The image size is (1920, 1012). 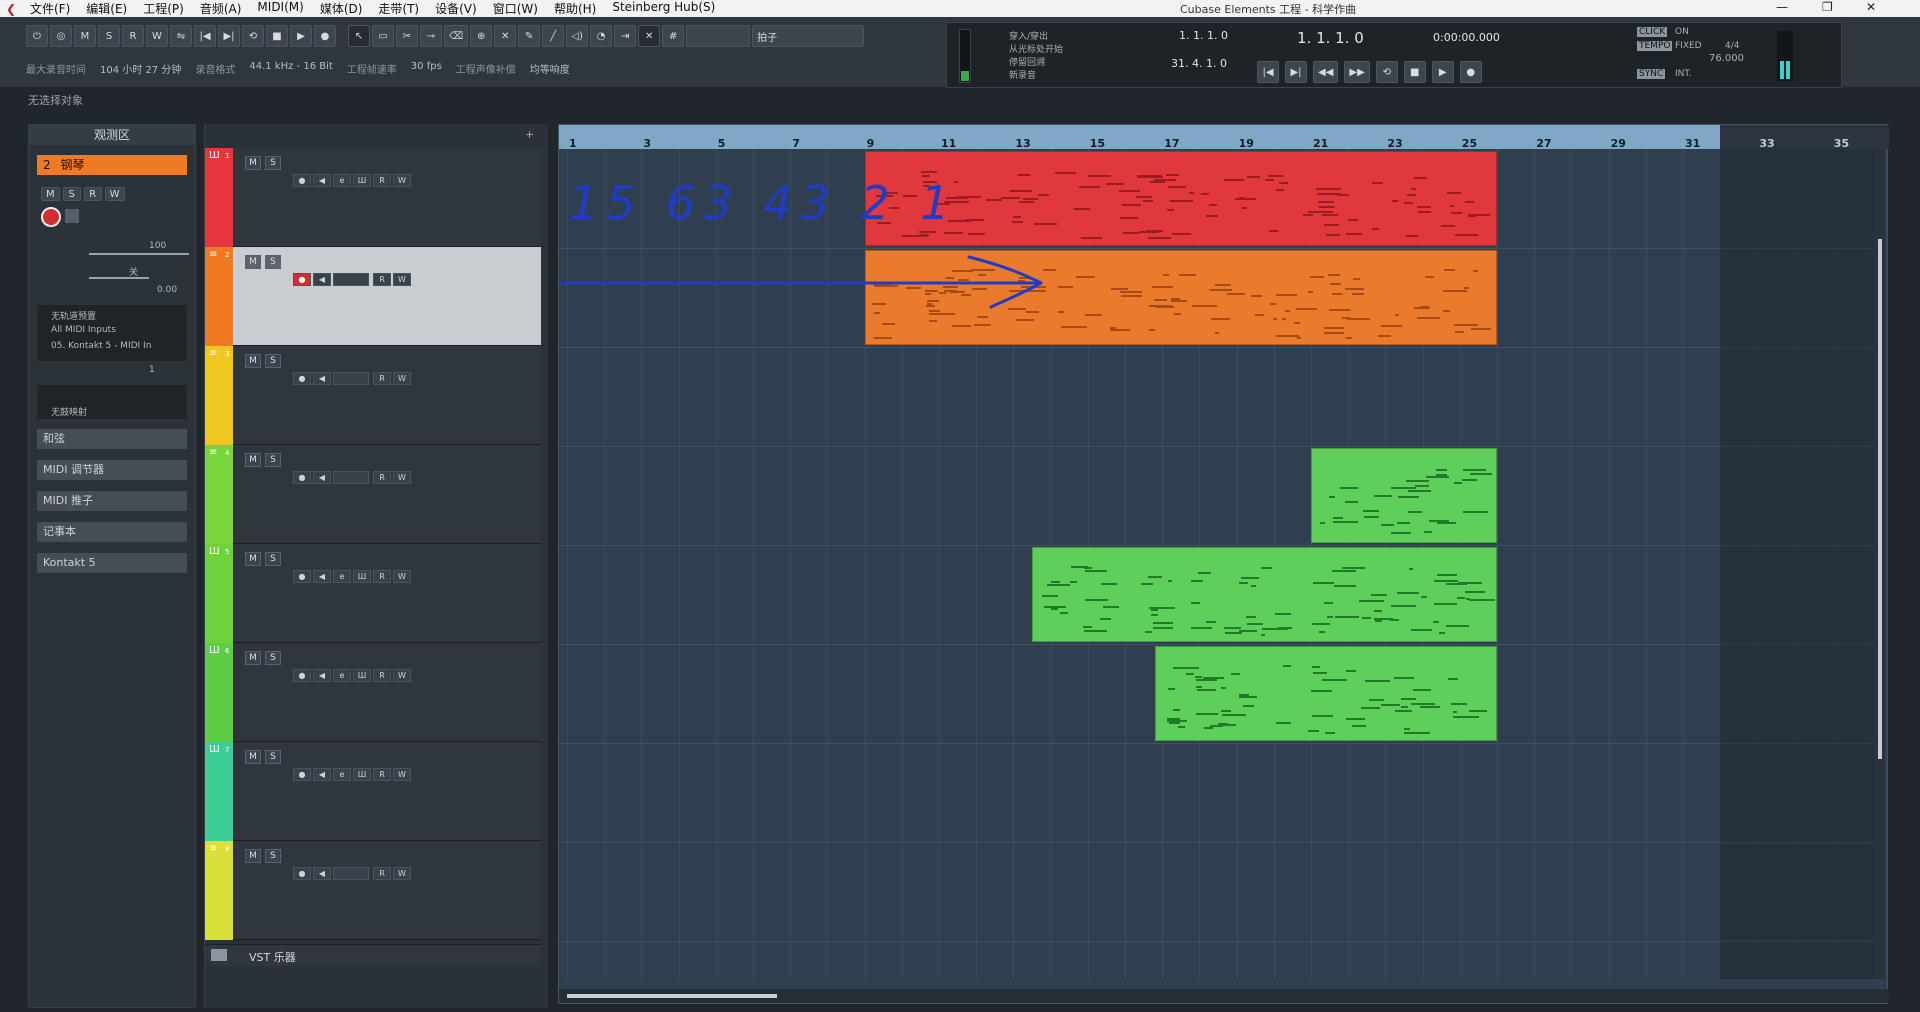 What do you see at coordinates (37, 36) in the screenshot?
I see `activate-project-button: ⏻` at bounding box center [37, 36].